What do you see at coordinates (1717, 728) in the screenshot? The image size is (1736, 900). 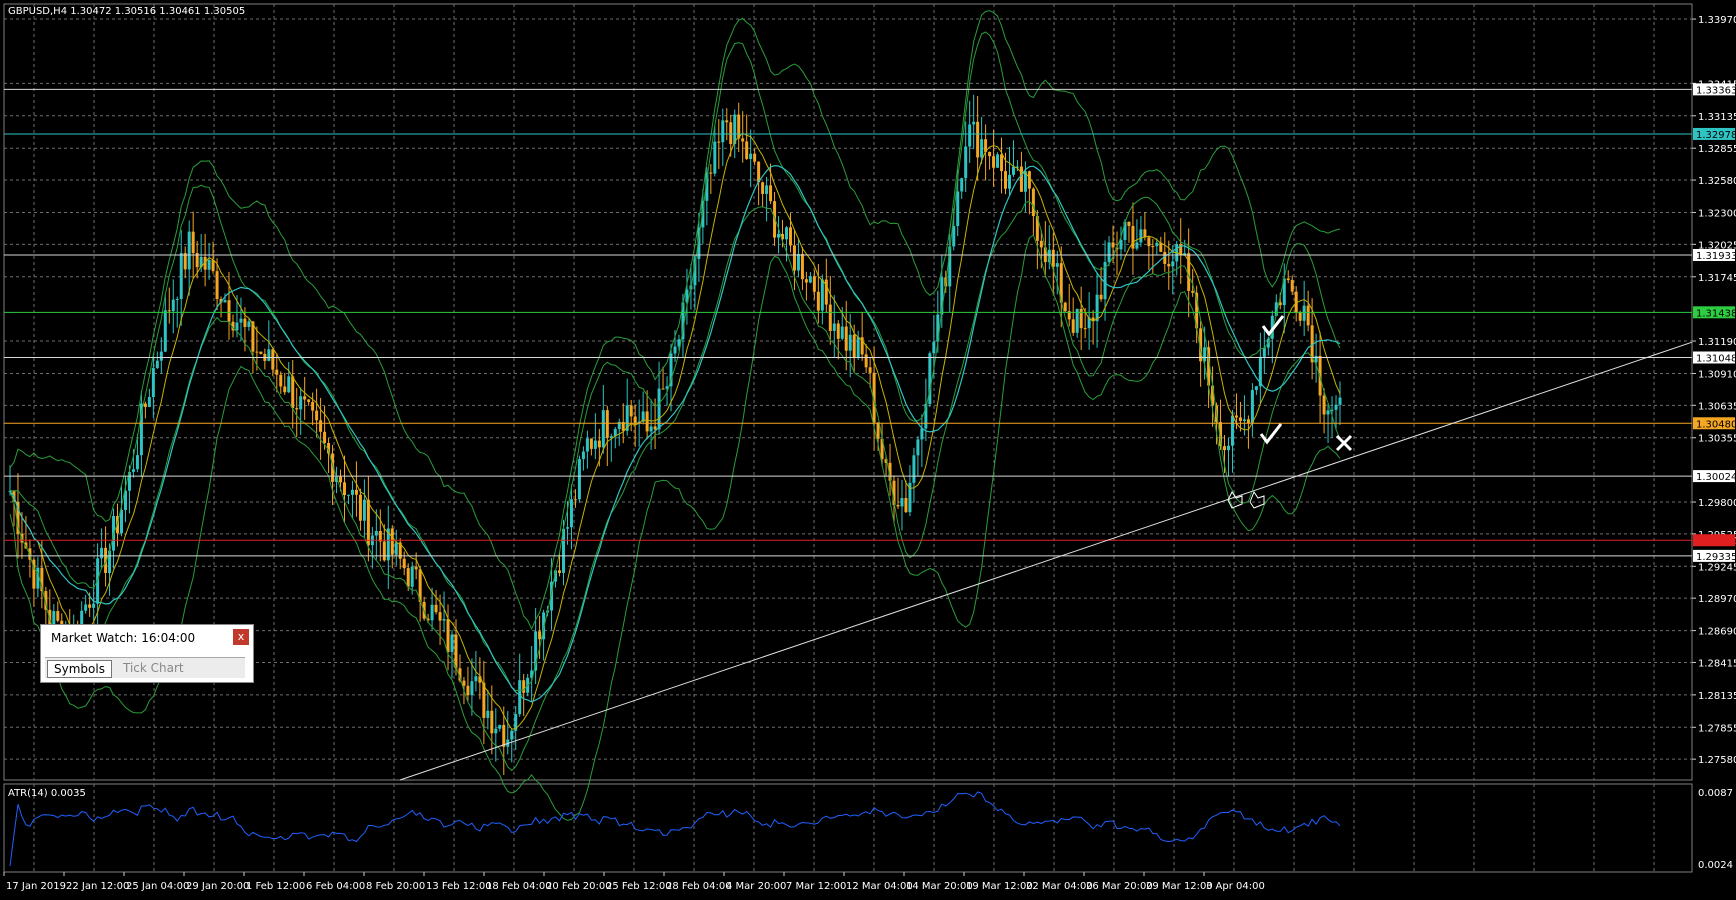 I see `price-tick-label: 1.27855` at bounding box center [1717, 728].